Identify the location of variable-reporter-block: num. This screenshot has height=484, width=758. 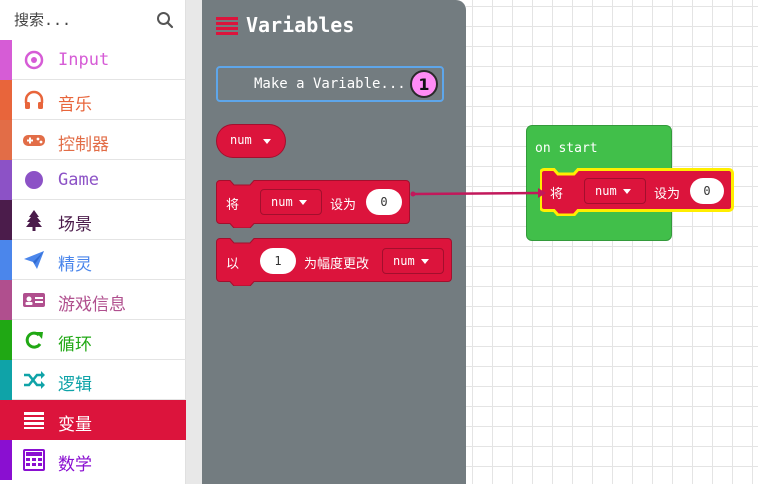
(251, 141).